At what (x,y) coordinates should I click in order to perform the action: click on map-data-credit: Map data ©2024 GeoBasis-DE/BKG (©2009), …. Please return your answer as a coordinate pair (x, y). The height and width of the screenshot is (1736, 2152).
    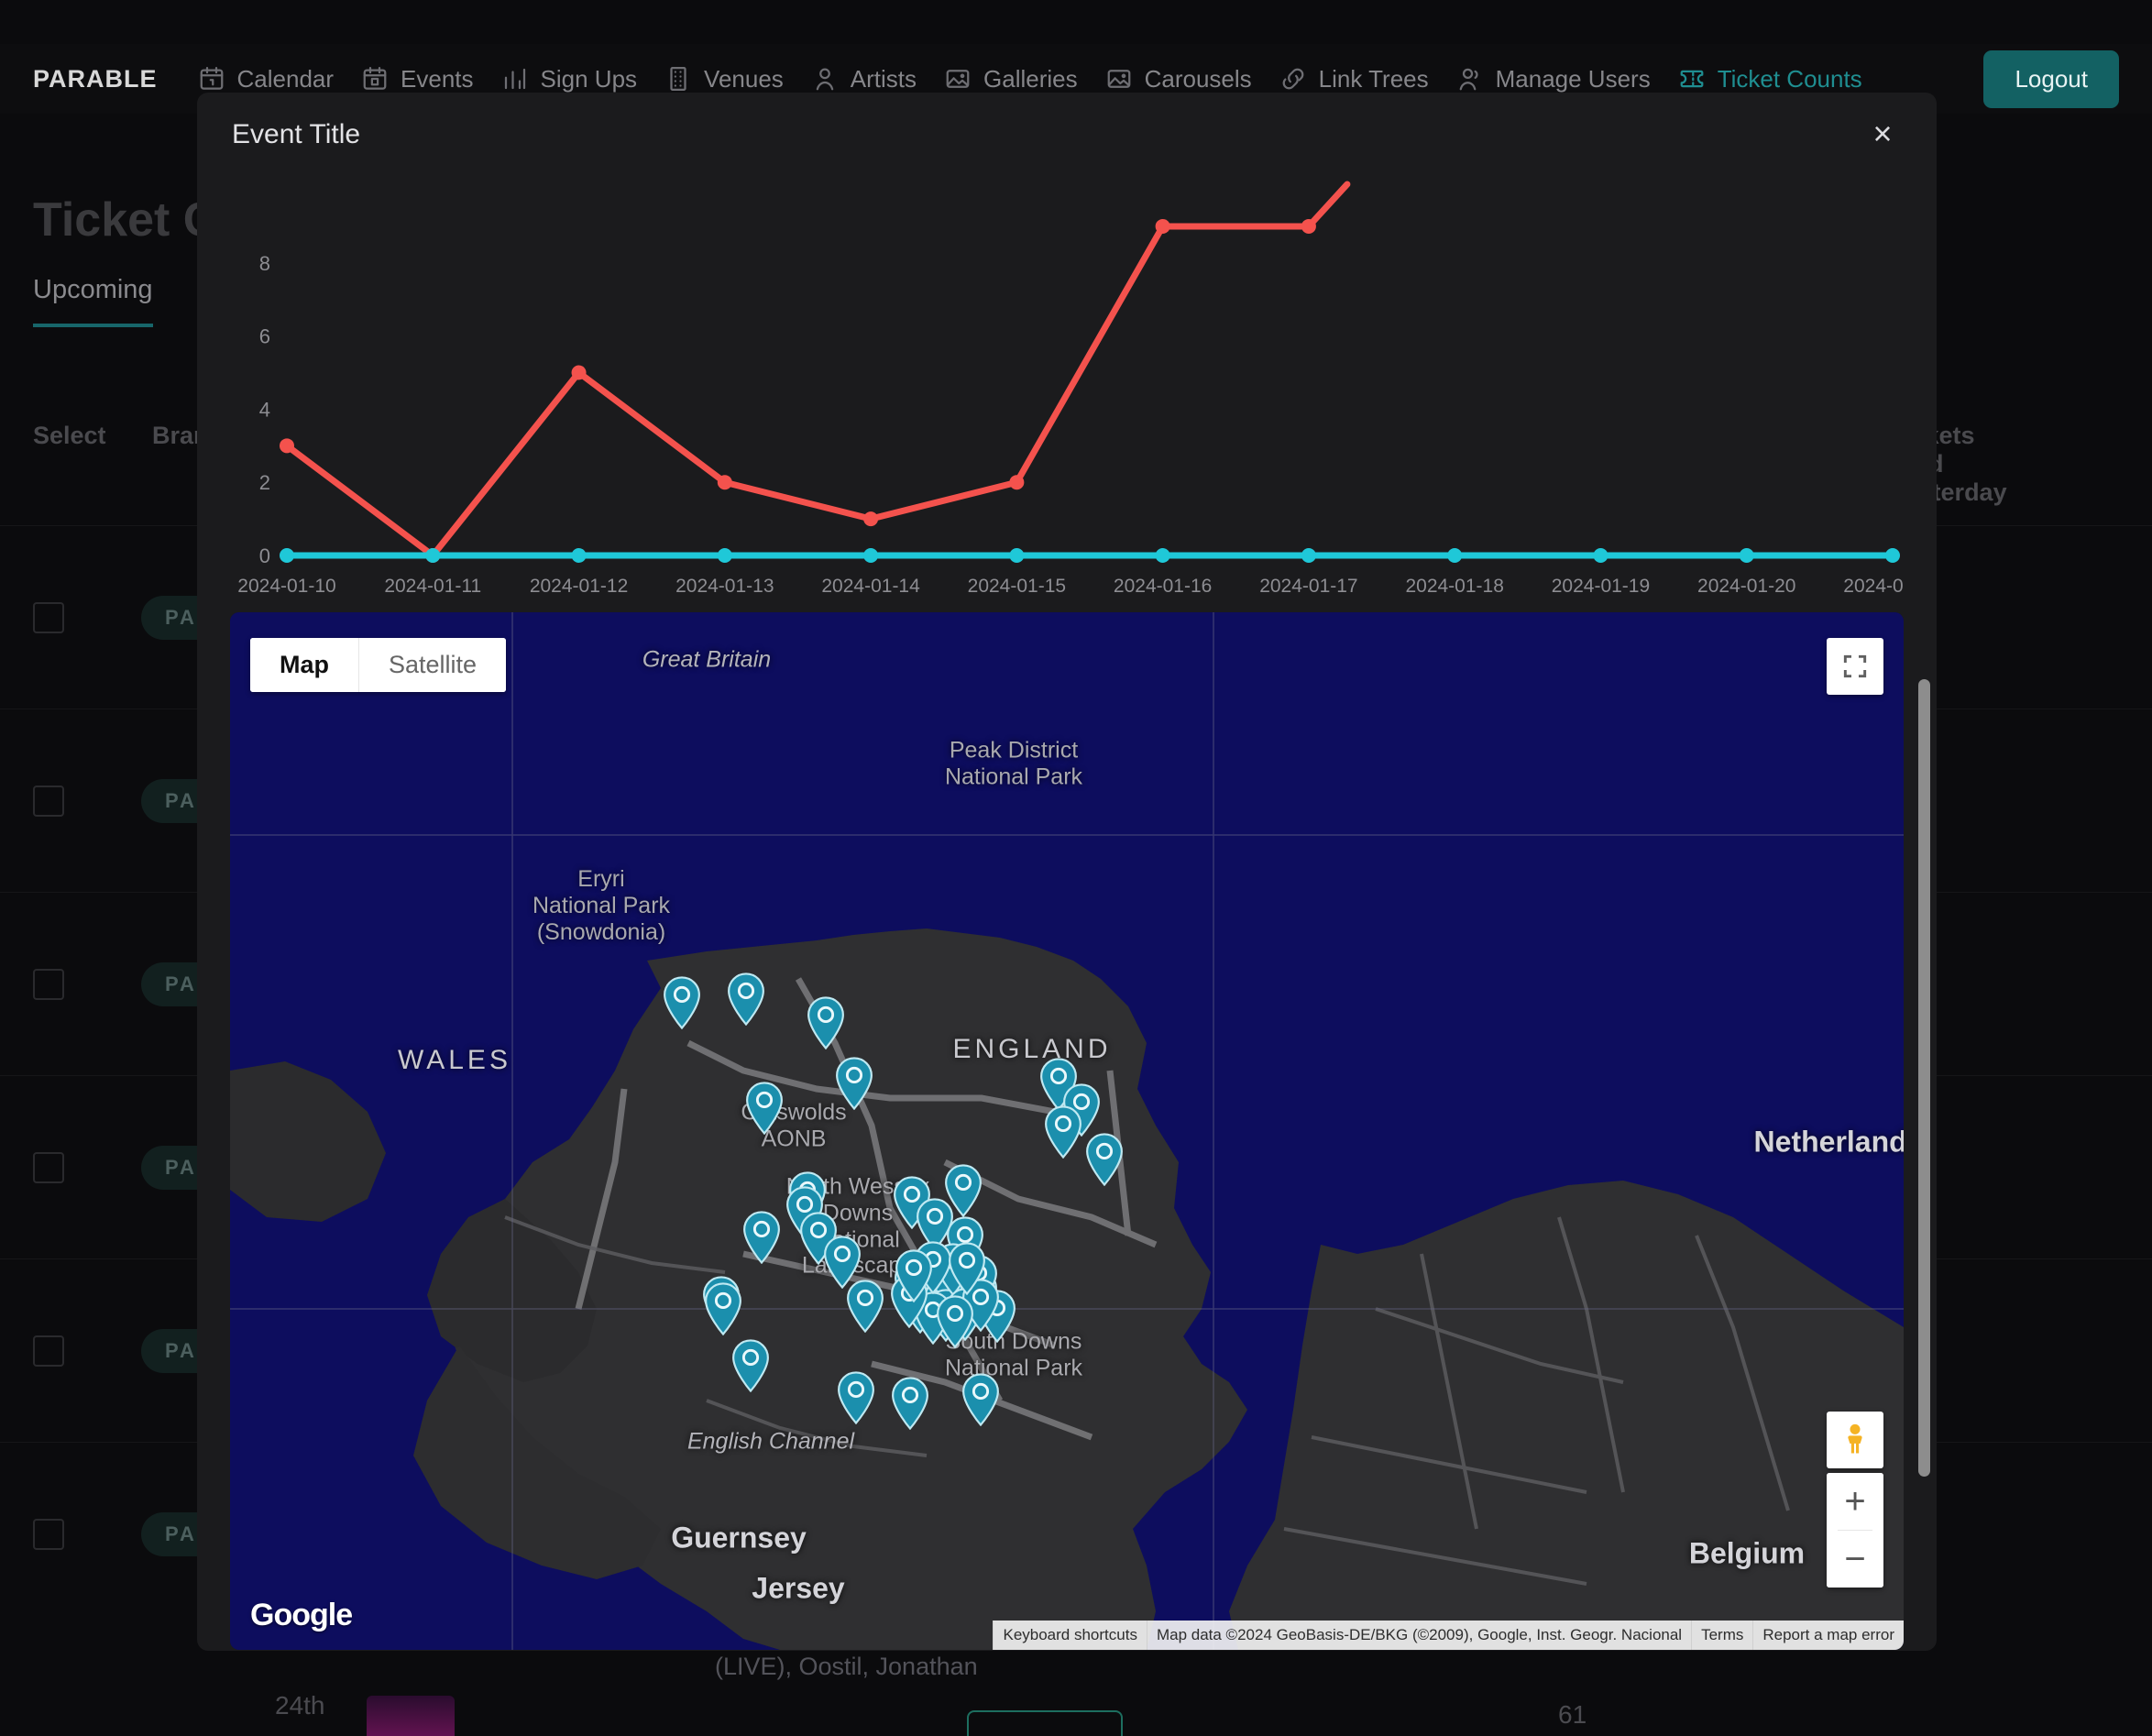
    Looking at the image, I should click on (1419, 1636).